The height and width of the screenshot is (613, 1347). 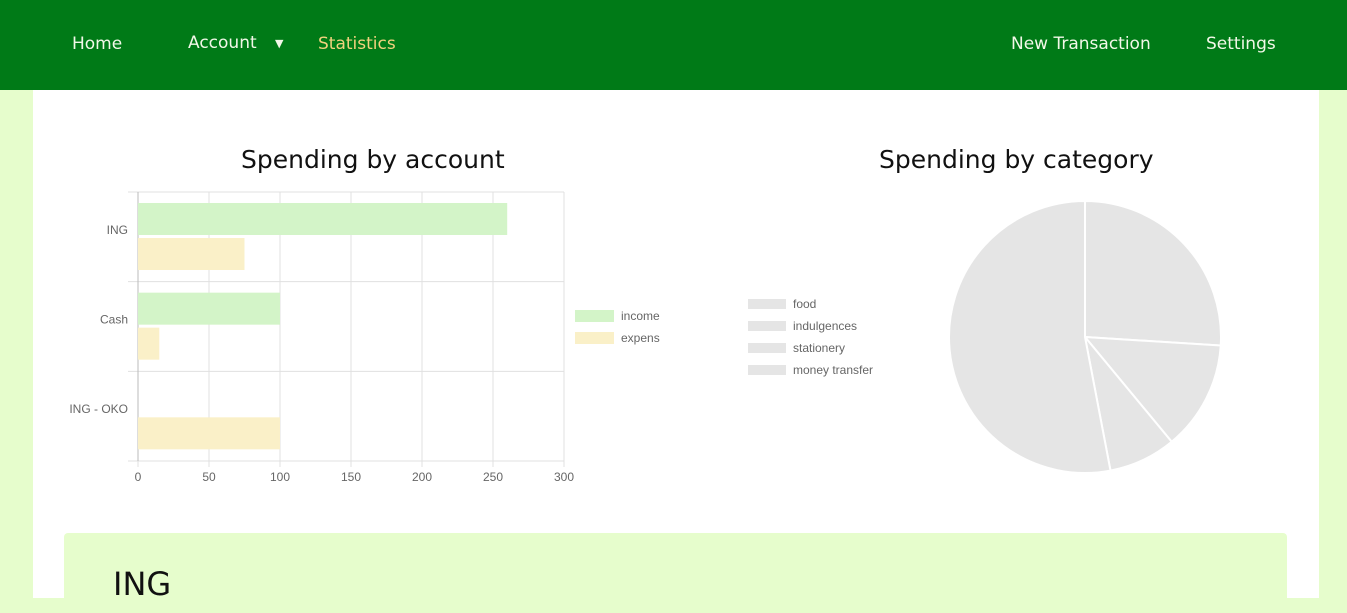 What do you see at coordinates (209, 477) in the screenshot?
I see `x-tick-label: 50` at bounding box center [209, 477].